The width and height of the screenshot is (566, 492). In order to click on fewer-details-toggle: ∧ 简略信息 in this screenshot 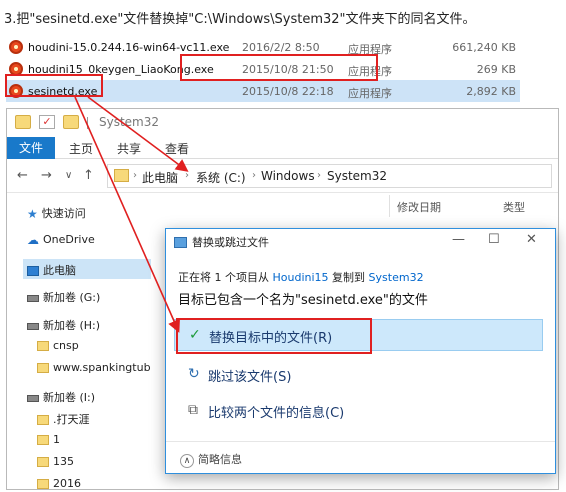, I will do `click(211, 459)`.